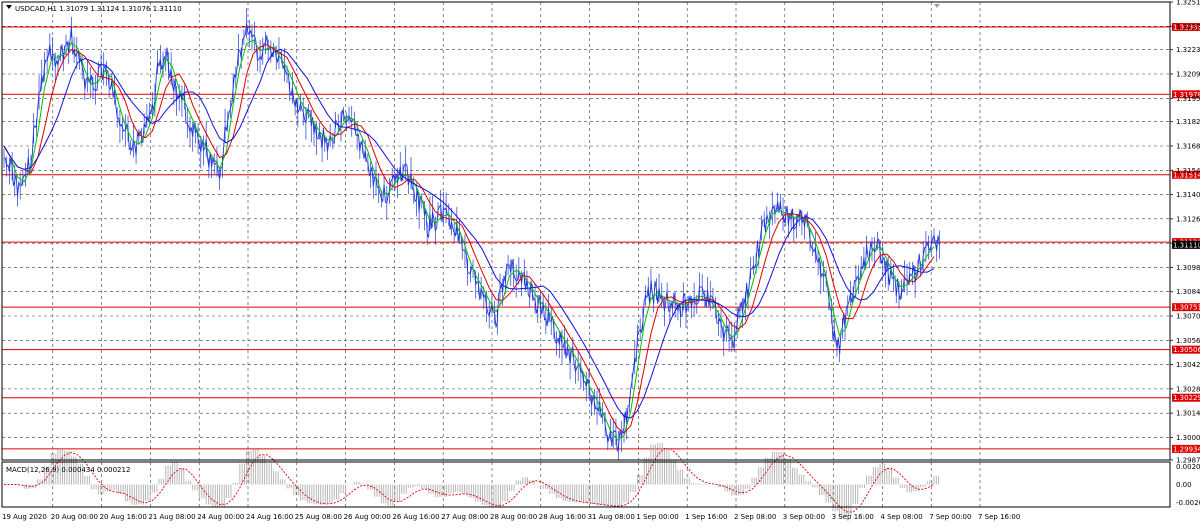 The height and width of the screenshot is (529, 1200). I want to click on y-tick-label: 1.30980, so click(1188, 268).